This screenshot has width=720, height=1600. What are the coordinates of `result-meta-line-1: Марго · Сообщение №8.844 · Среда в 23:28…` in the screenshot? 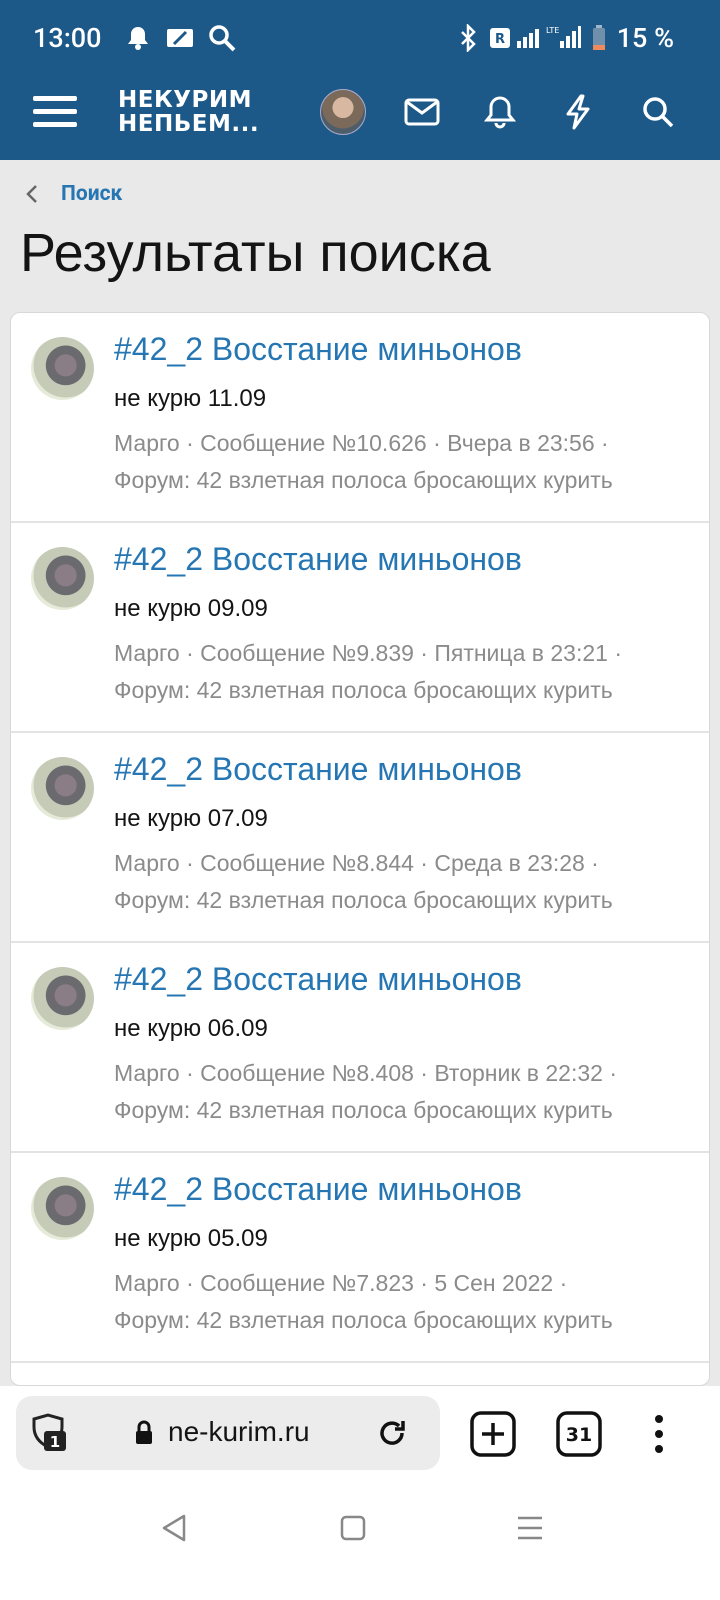 It's located at (356, 863).